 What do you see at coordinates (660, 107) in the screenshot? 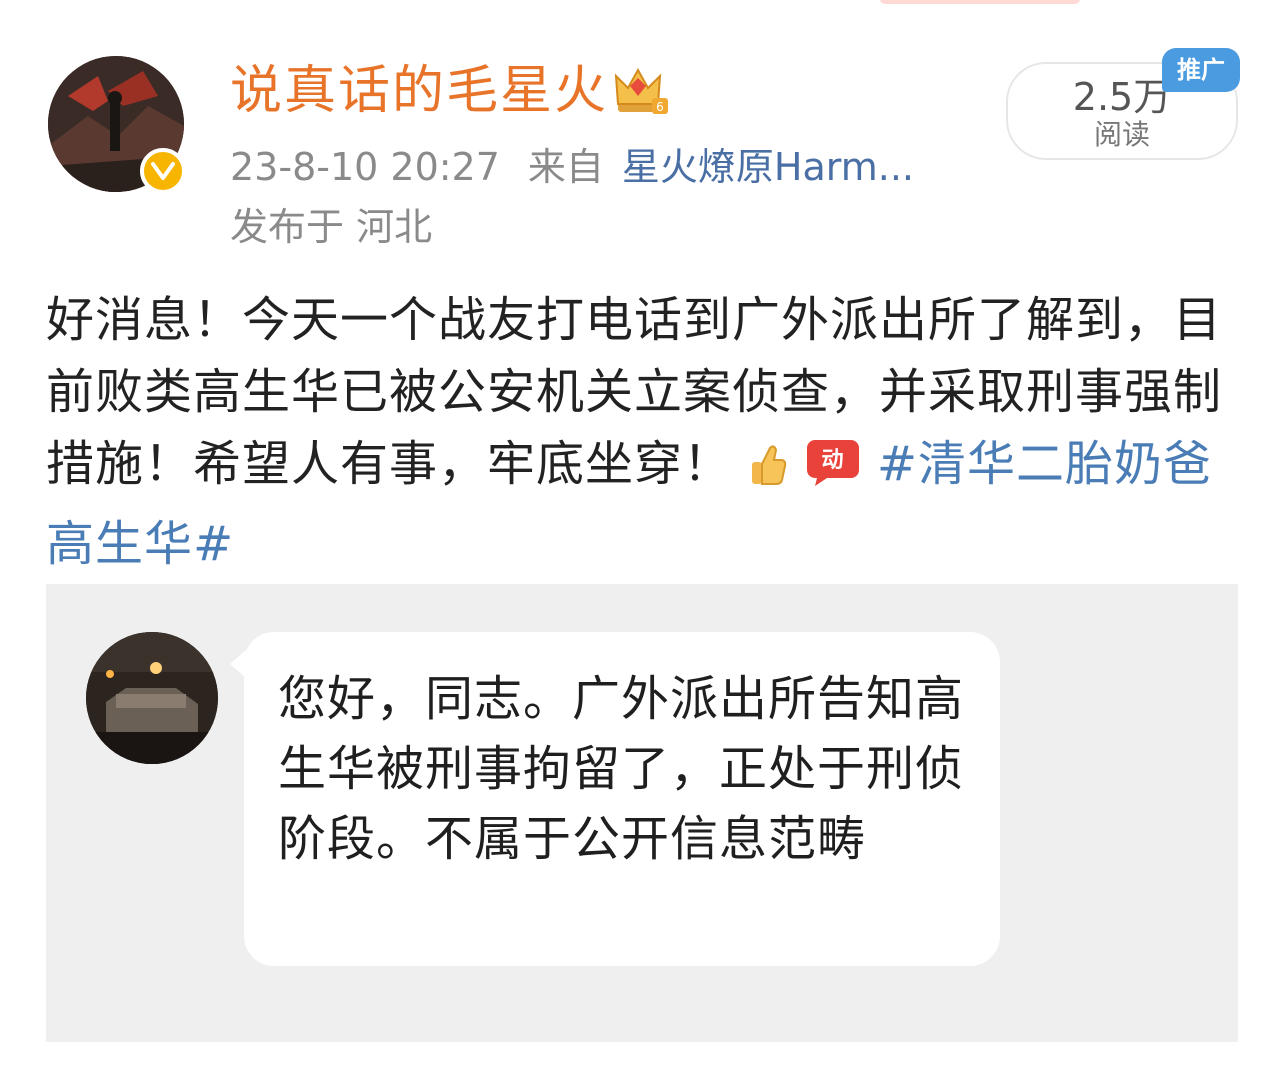
I see `svg-text: 6` at bounding box center [660, 107].